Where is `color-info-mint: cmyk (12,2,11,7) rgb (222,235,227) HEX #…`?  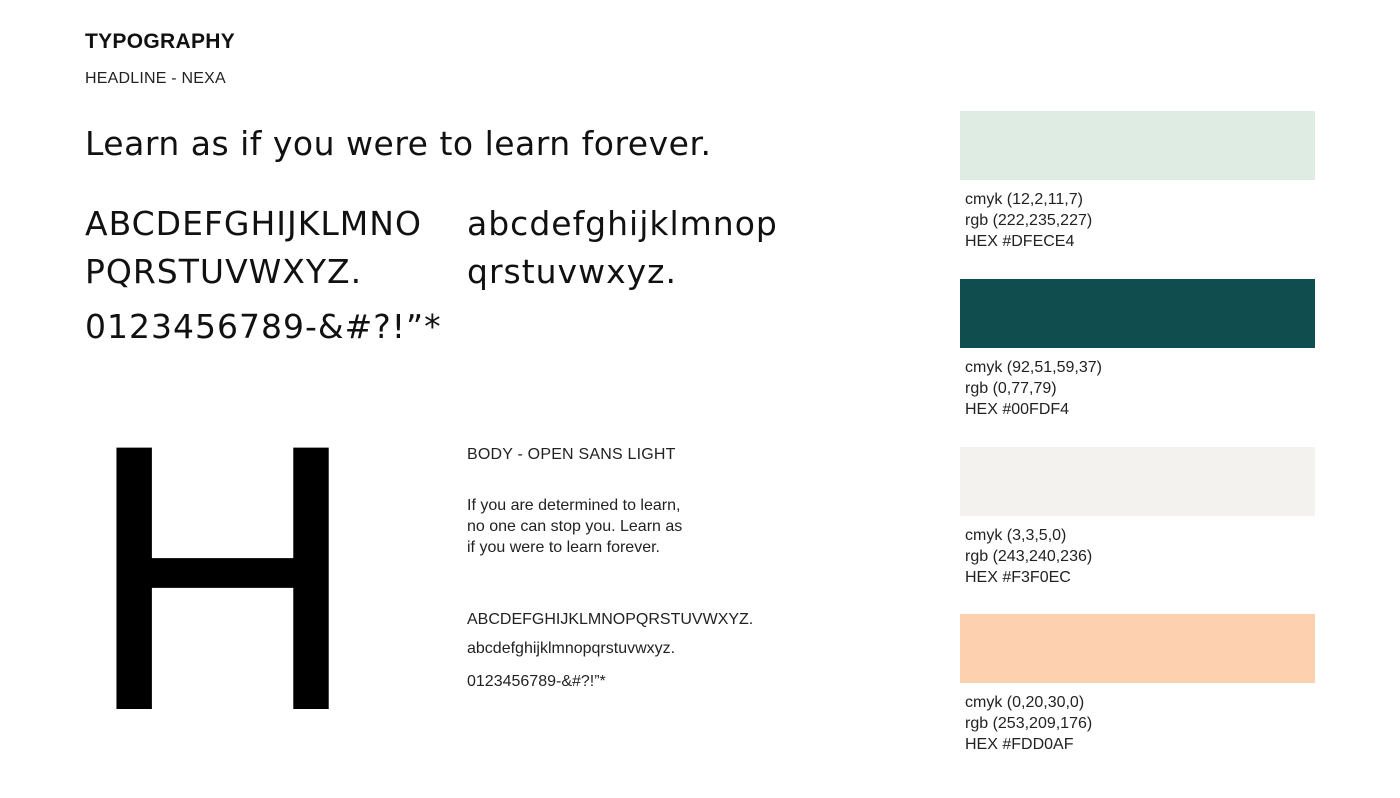 color-info-mint: cmyk (12,2,11,7) rgb (222,235,227) HEX #… is located at coordinates (1028, 220).